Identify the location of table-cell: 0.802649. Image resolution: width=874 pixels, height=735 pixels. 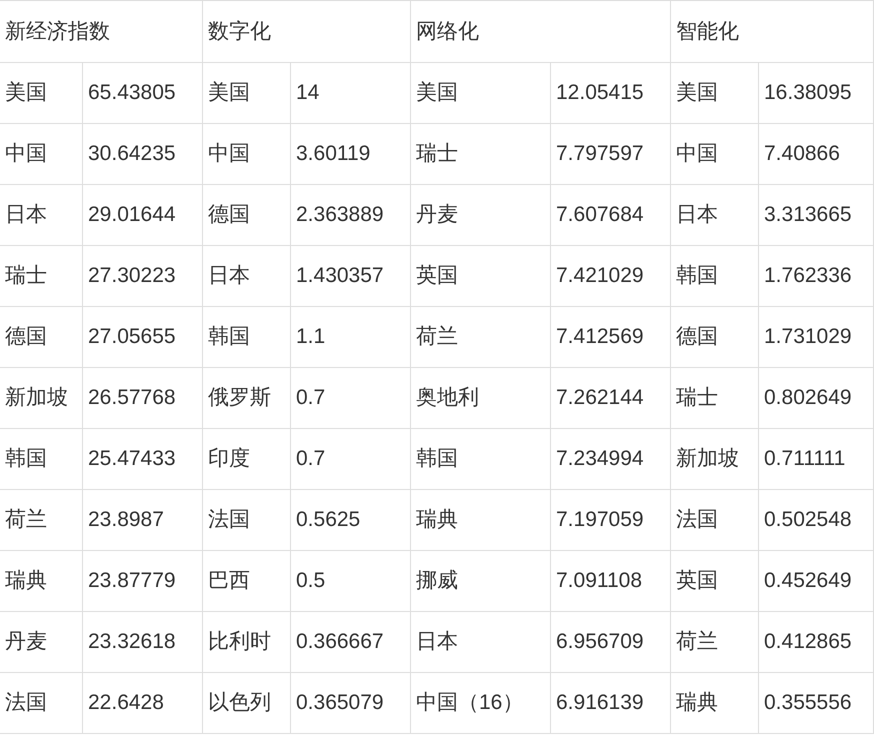
(816, 398).